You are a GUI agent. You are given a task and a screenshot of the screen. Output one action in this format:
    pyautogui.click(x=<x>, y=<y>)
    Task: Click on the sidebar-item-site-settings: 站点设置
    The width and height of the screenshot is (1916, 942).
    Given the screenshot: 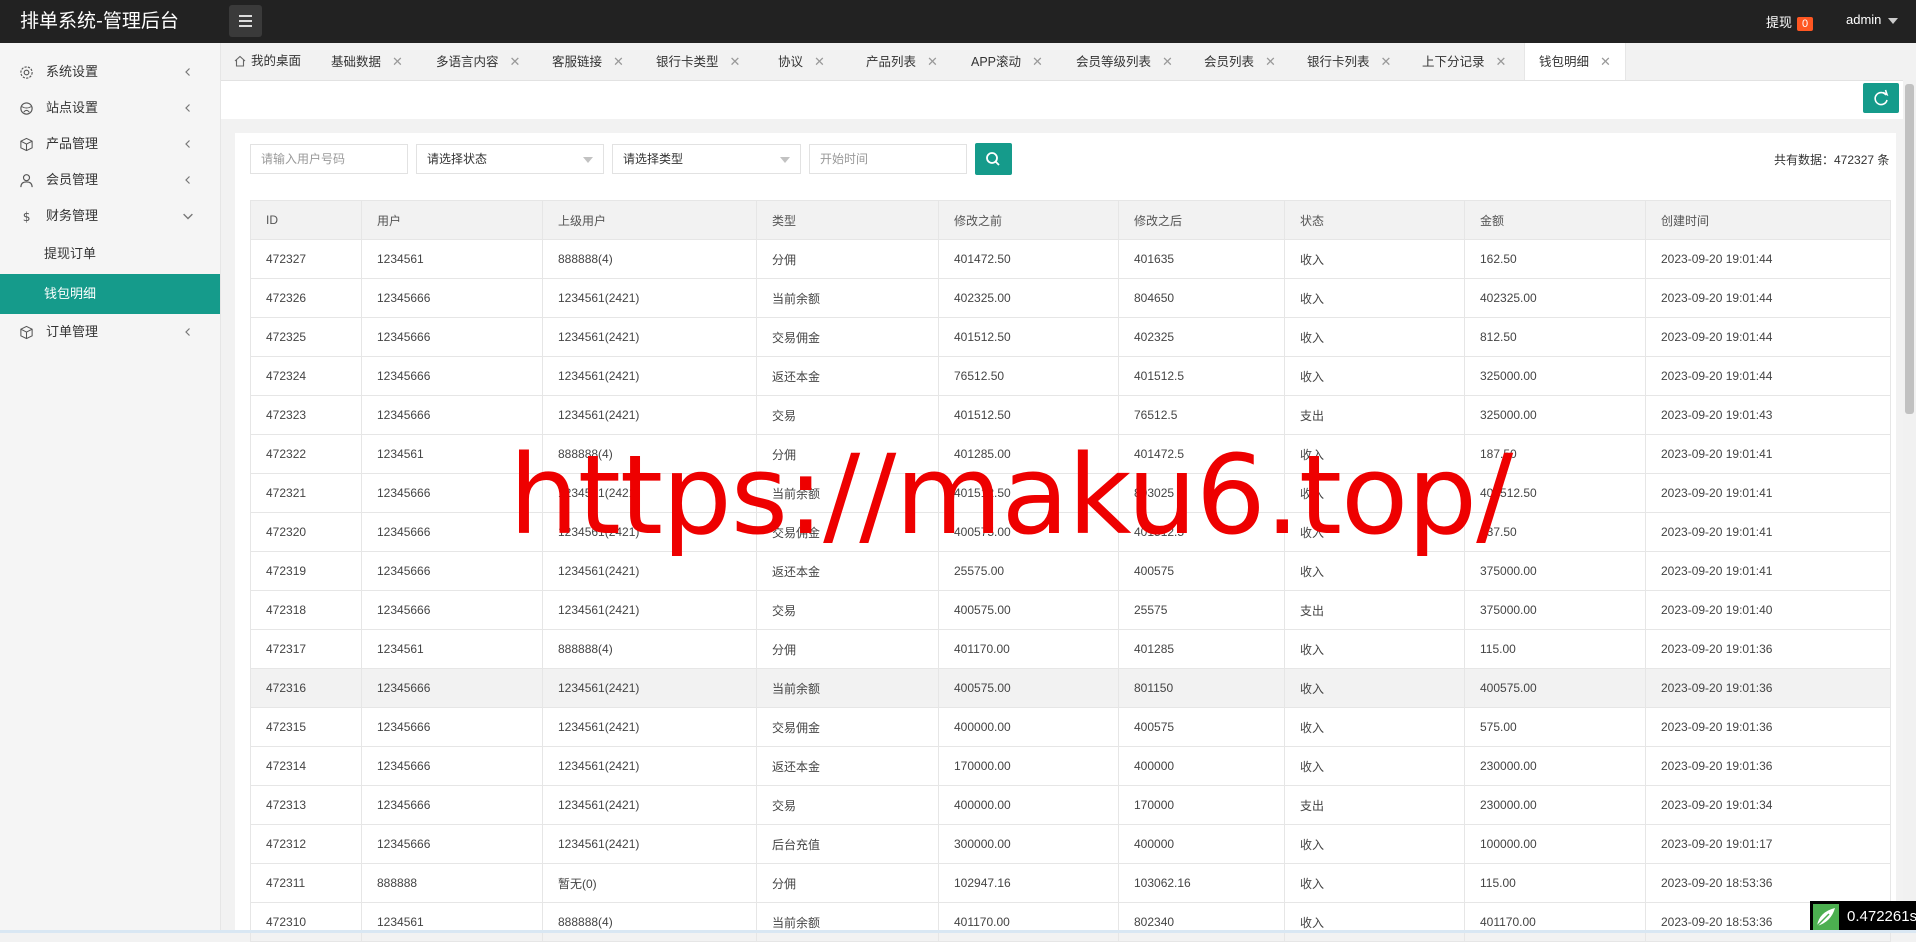 What is the action you would take?
    pyautogui.click(x=110, y=108)
    